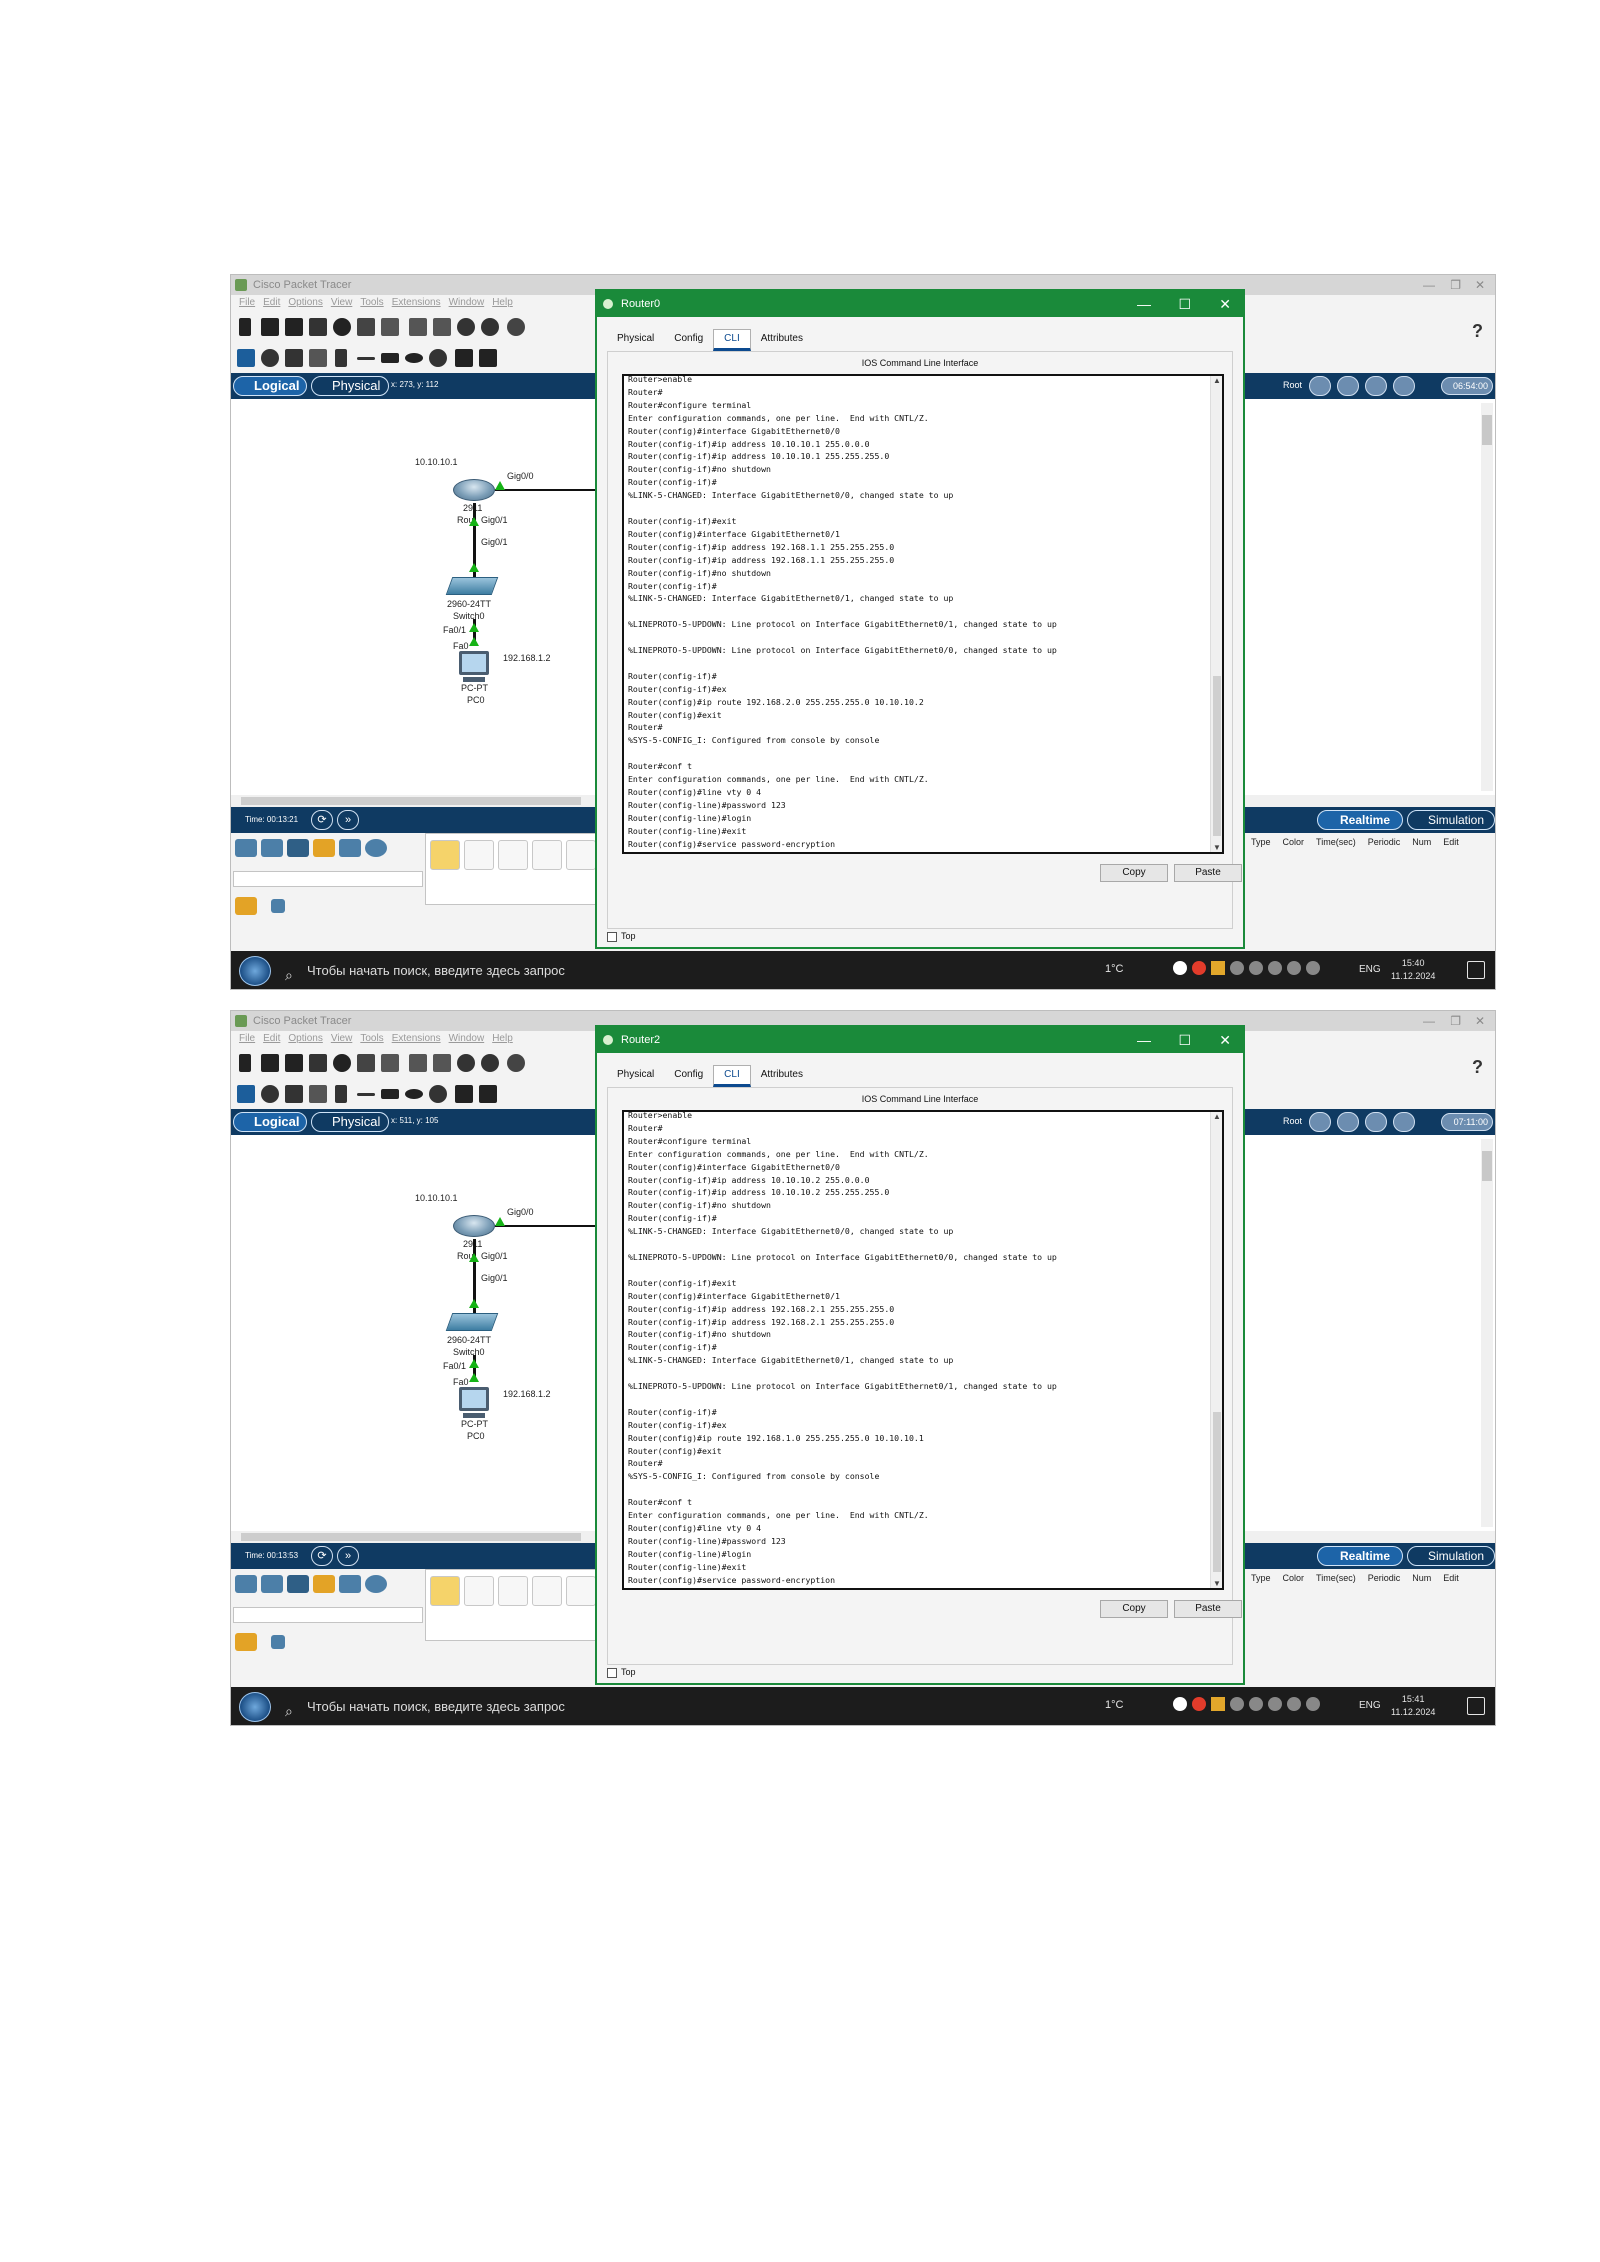 The image size is (1600, 2262). I want to click on google-icon, so click(1180, 968).